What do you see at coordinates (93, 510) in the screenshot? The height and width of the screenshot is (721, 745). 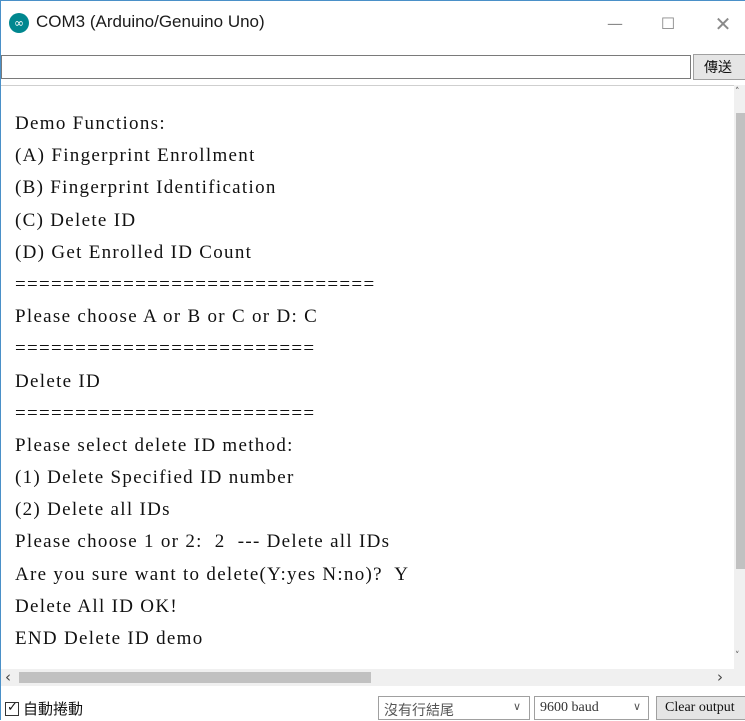 I see `output-line: (2) Delete all IDs` at bounding box center [93, 510].